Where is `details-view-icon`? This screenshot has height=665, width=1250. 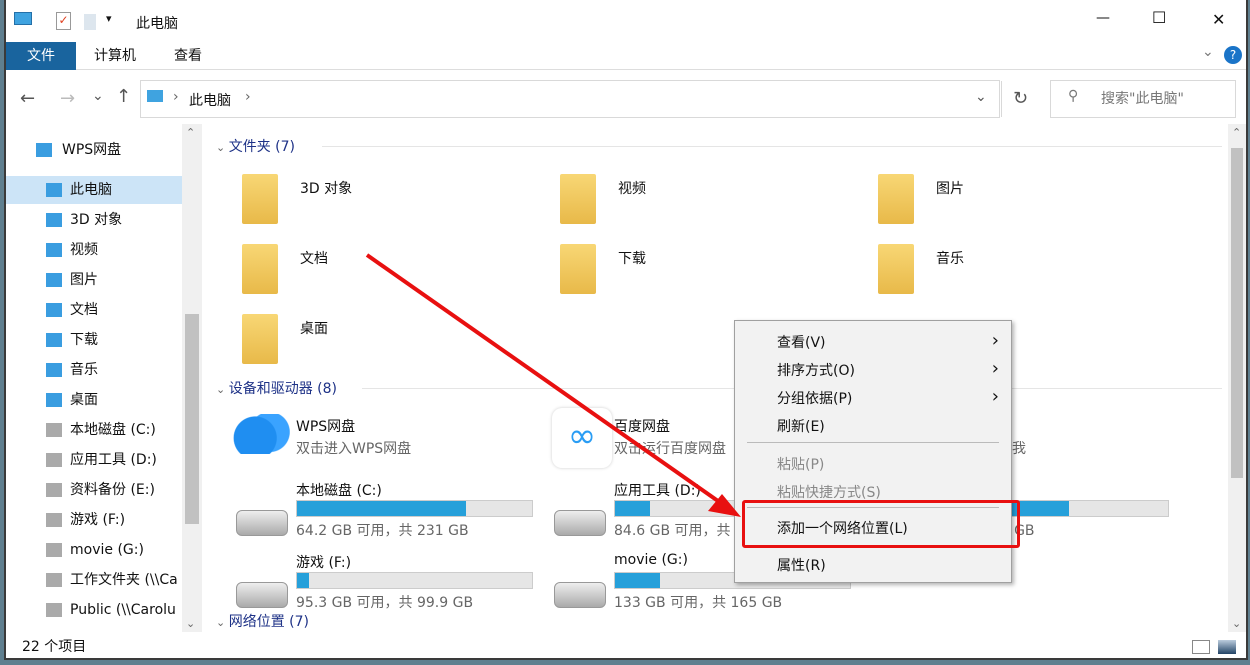 details-view-icon is located at coordinates (1201, 647).